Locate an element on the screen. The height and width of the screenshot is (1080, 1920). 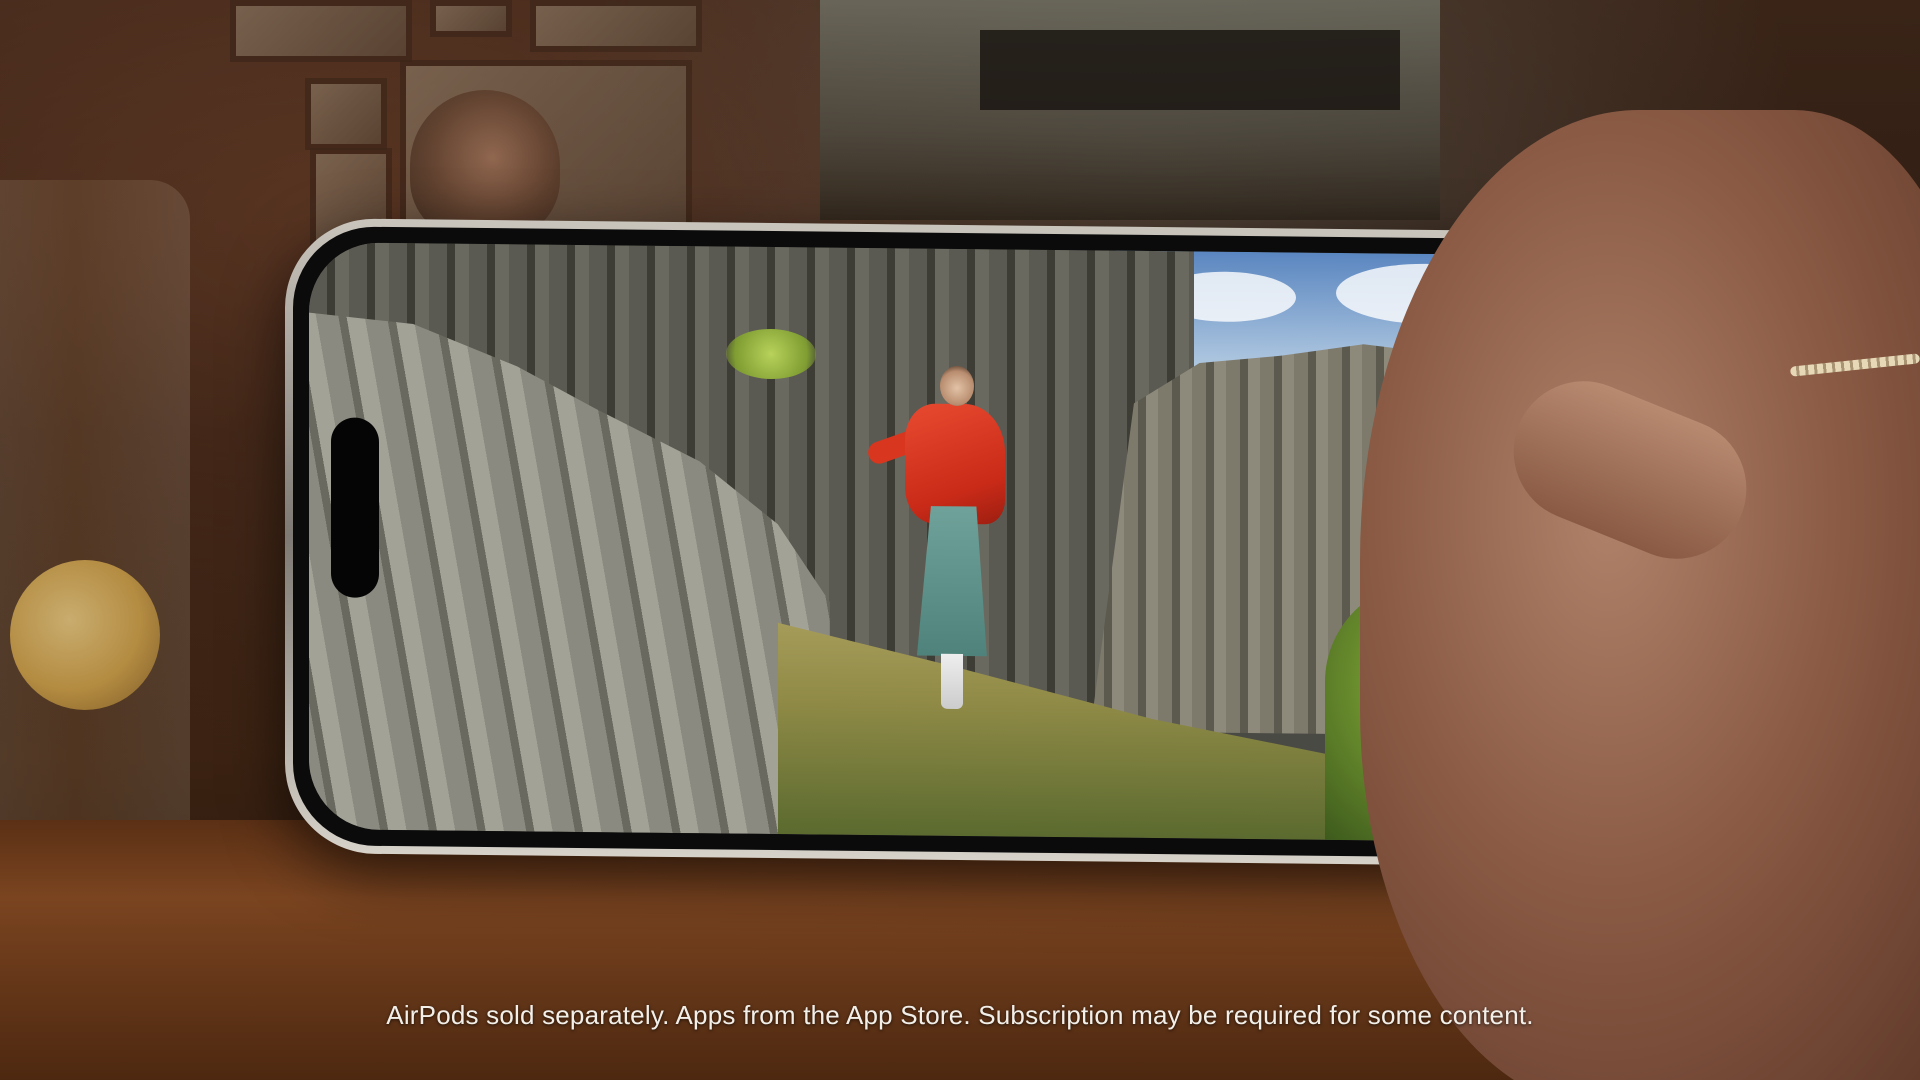
background-person is located at coordinates (485, 165).